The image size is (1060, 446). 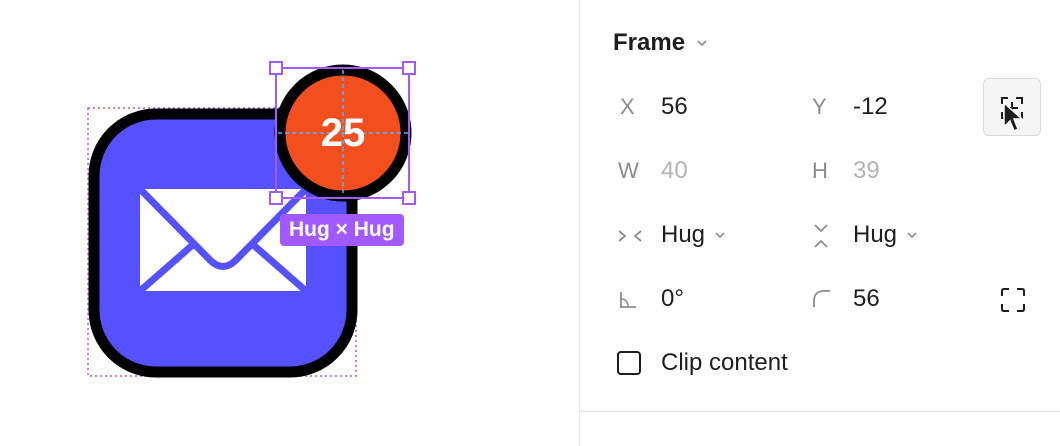 What do you see at coordinates (683, 234) in the screenshot?
I see `horizontal-resizing-value: Hug` at bounding box center [683, 234].